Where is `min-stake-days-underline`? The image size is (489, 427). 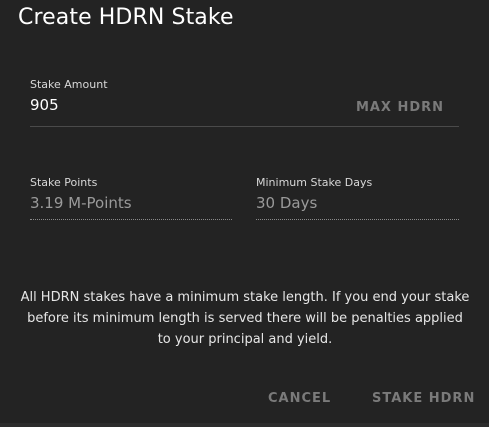 min-stake-days-underline is located at coordinates (357, 219).